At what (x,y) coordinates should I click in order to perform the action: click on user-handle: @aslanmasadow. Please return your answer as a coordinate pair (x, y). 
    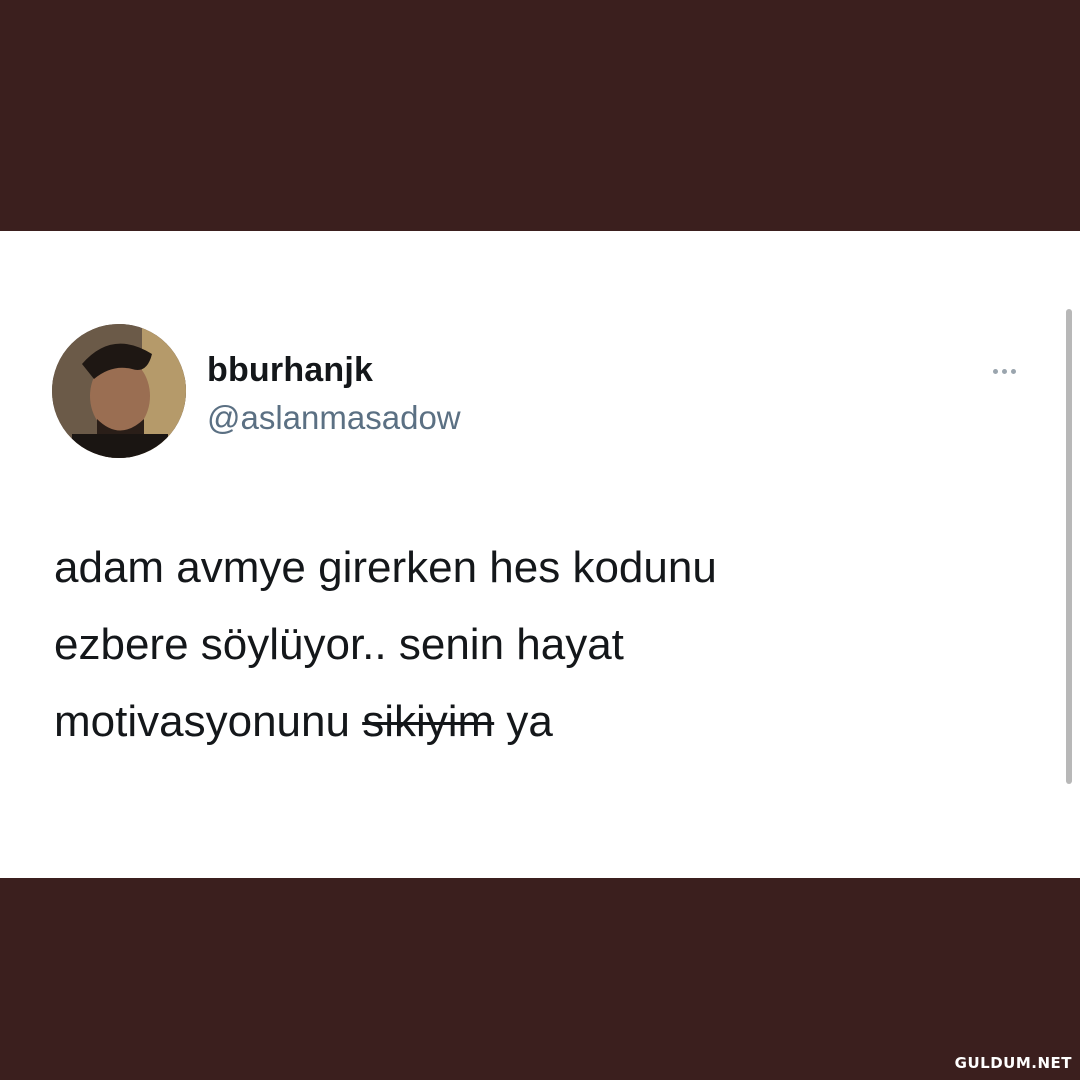
    Looking at the image, I should click on (334, 418).